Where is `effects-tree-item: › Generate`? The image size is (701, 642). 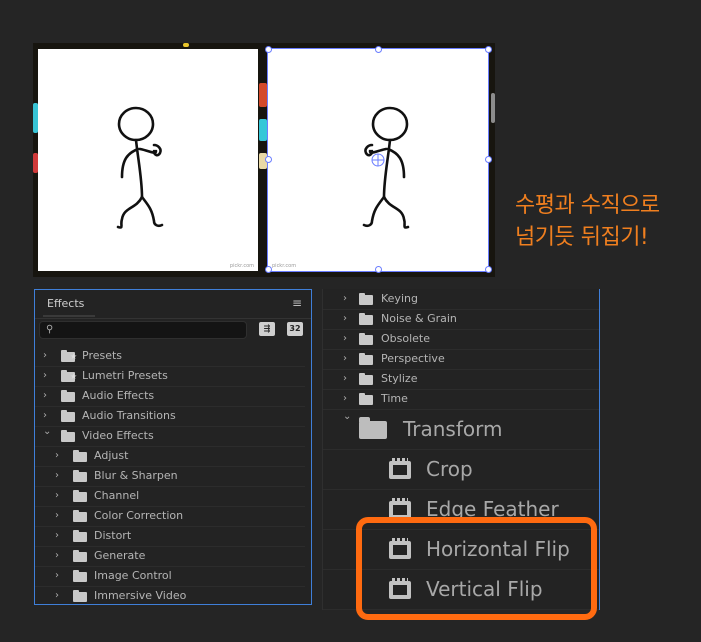 effects-tree-item: › Generate is located at coordinates (170, 556).